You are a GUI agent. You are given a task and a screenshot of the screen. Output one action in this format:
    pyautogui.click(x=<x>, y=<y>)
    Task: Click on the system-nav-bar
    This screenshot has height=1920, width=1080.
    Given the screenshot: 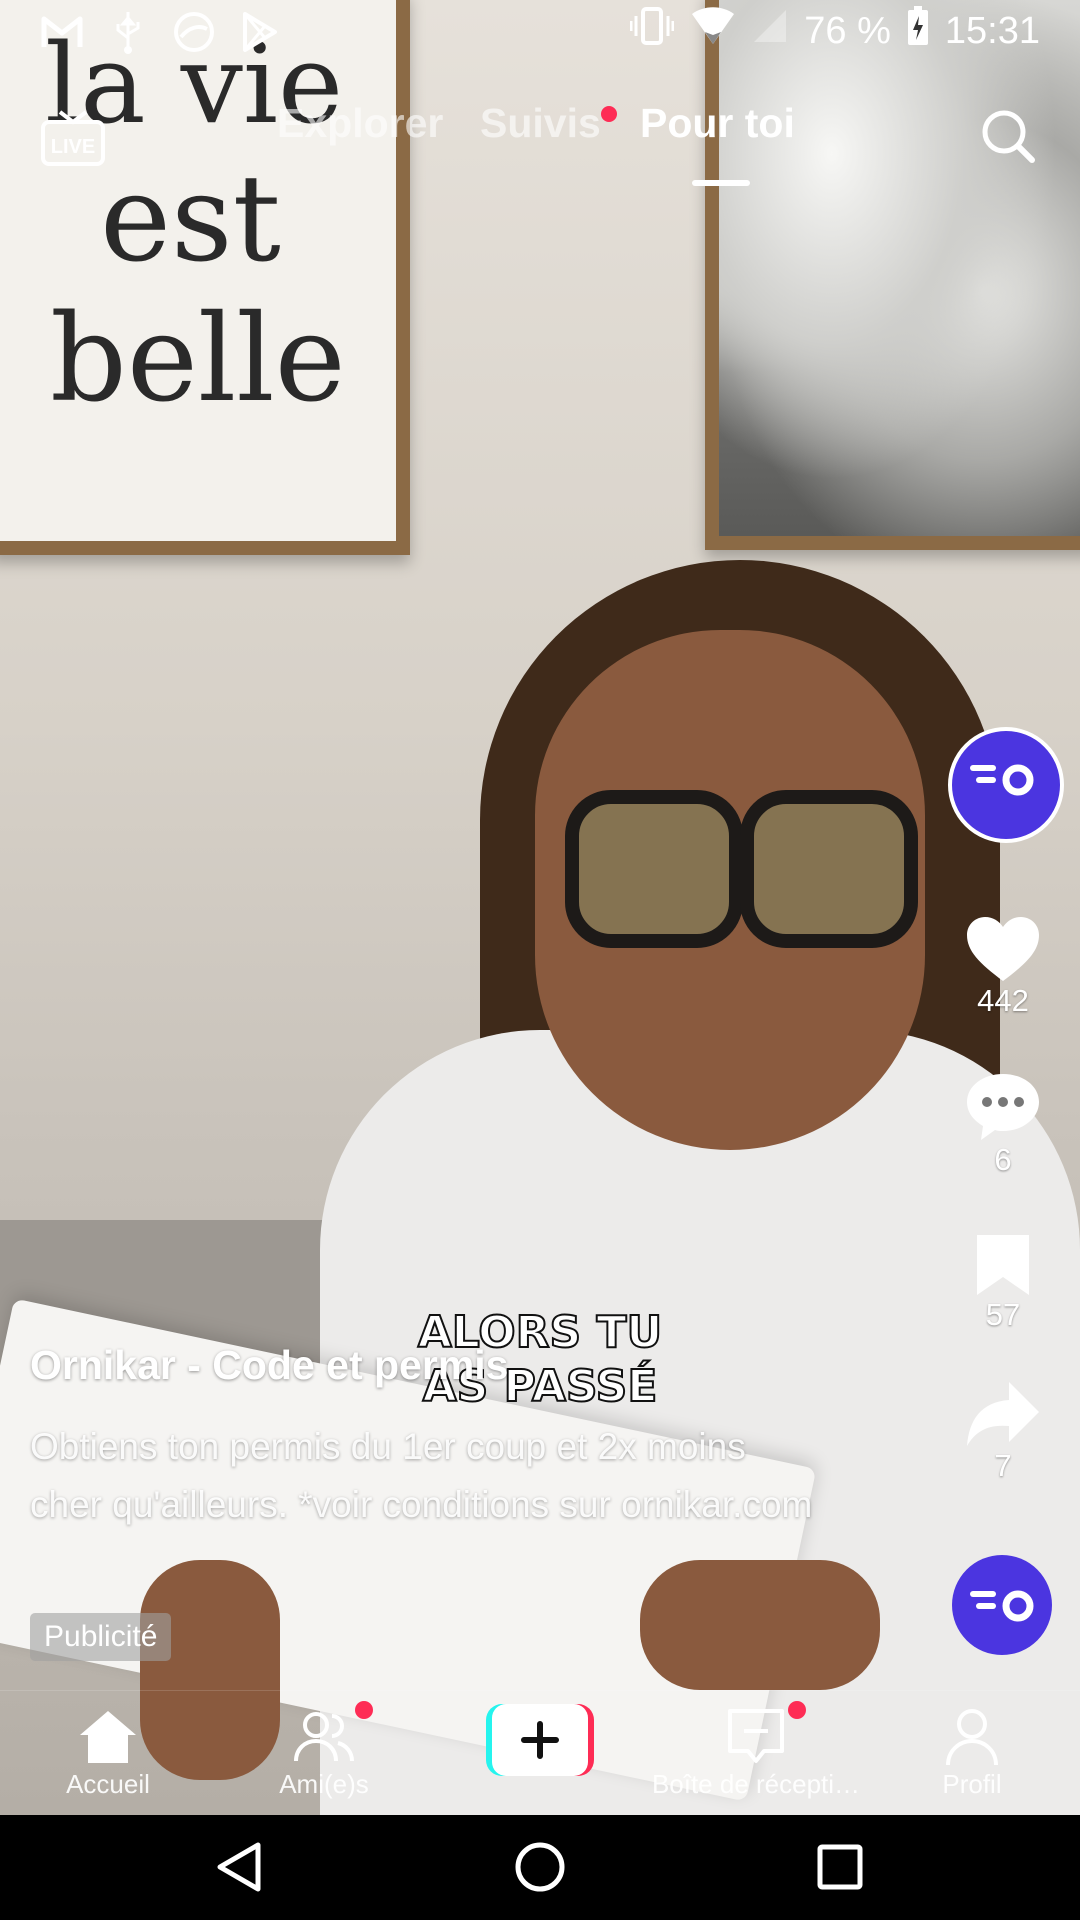 What is the action you would take?
    pyautogui.click(x=540, y=1867)
    